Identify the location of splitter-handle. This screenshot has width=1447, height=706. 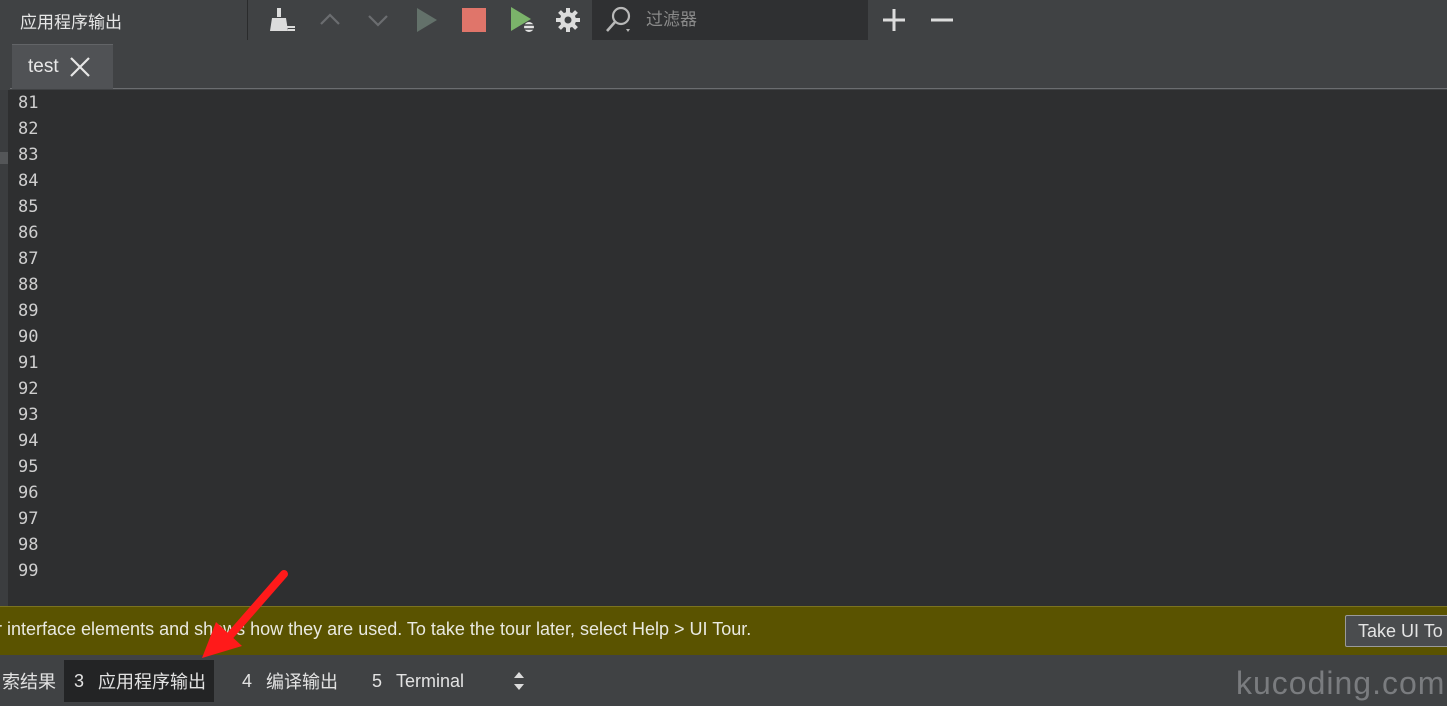
(4, 158).